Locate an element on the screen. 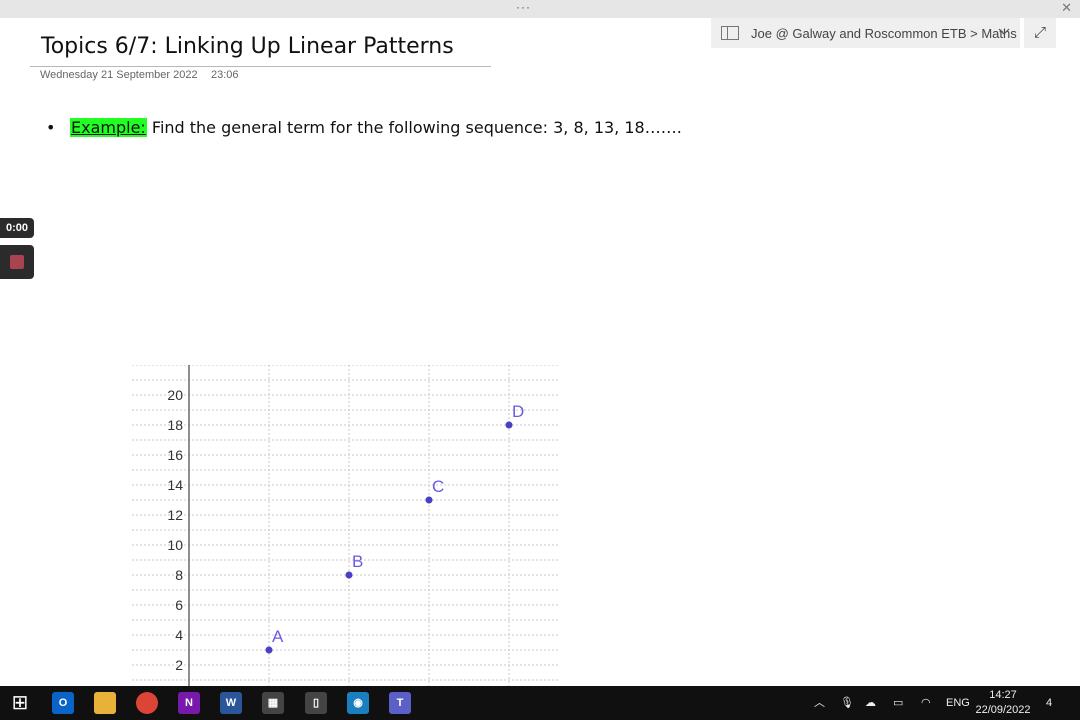 This screenshot has width=1080, height=720. point-label: A is located at coordinates (278, 636).